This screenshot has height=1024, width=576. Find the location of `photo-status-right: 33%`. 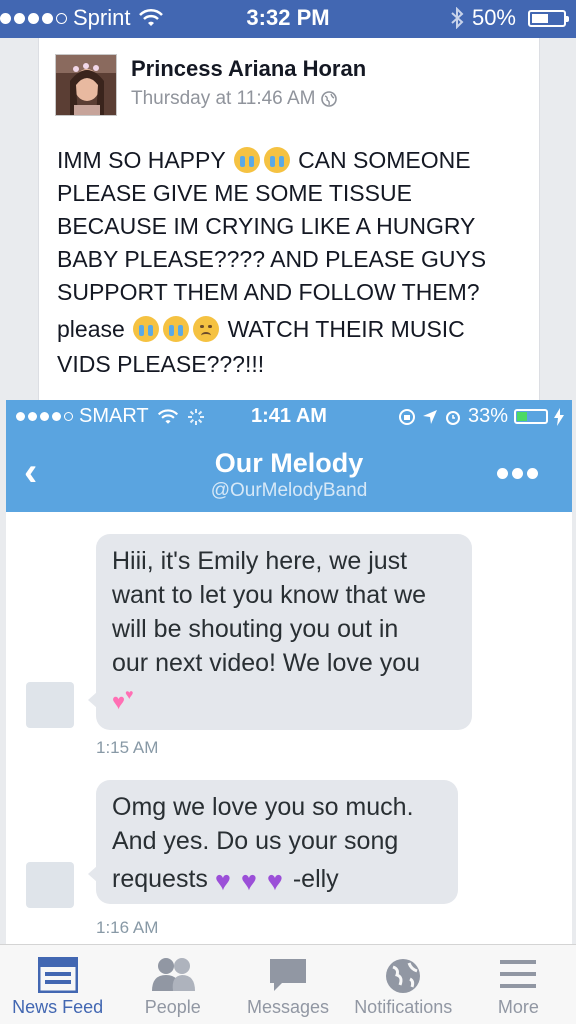

photo-status-right: 33% is located at coordinates (481, 416).